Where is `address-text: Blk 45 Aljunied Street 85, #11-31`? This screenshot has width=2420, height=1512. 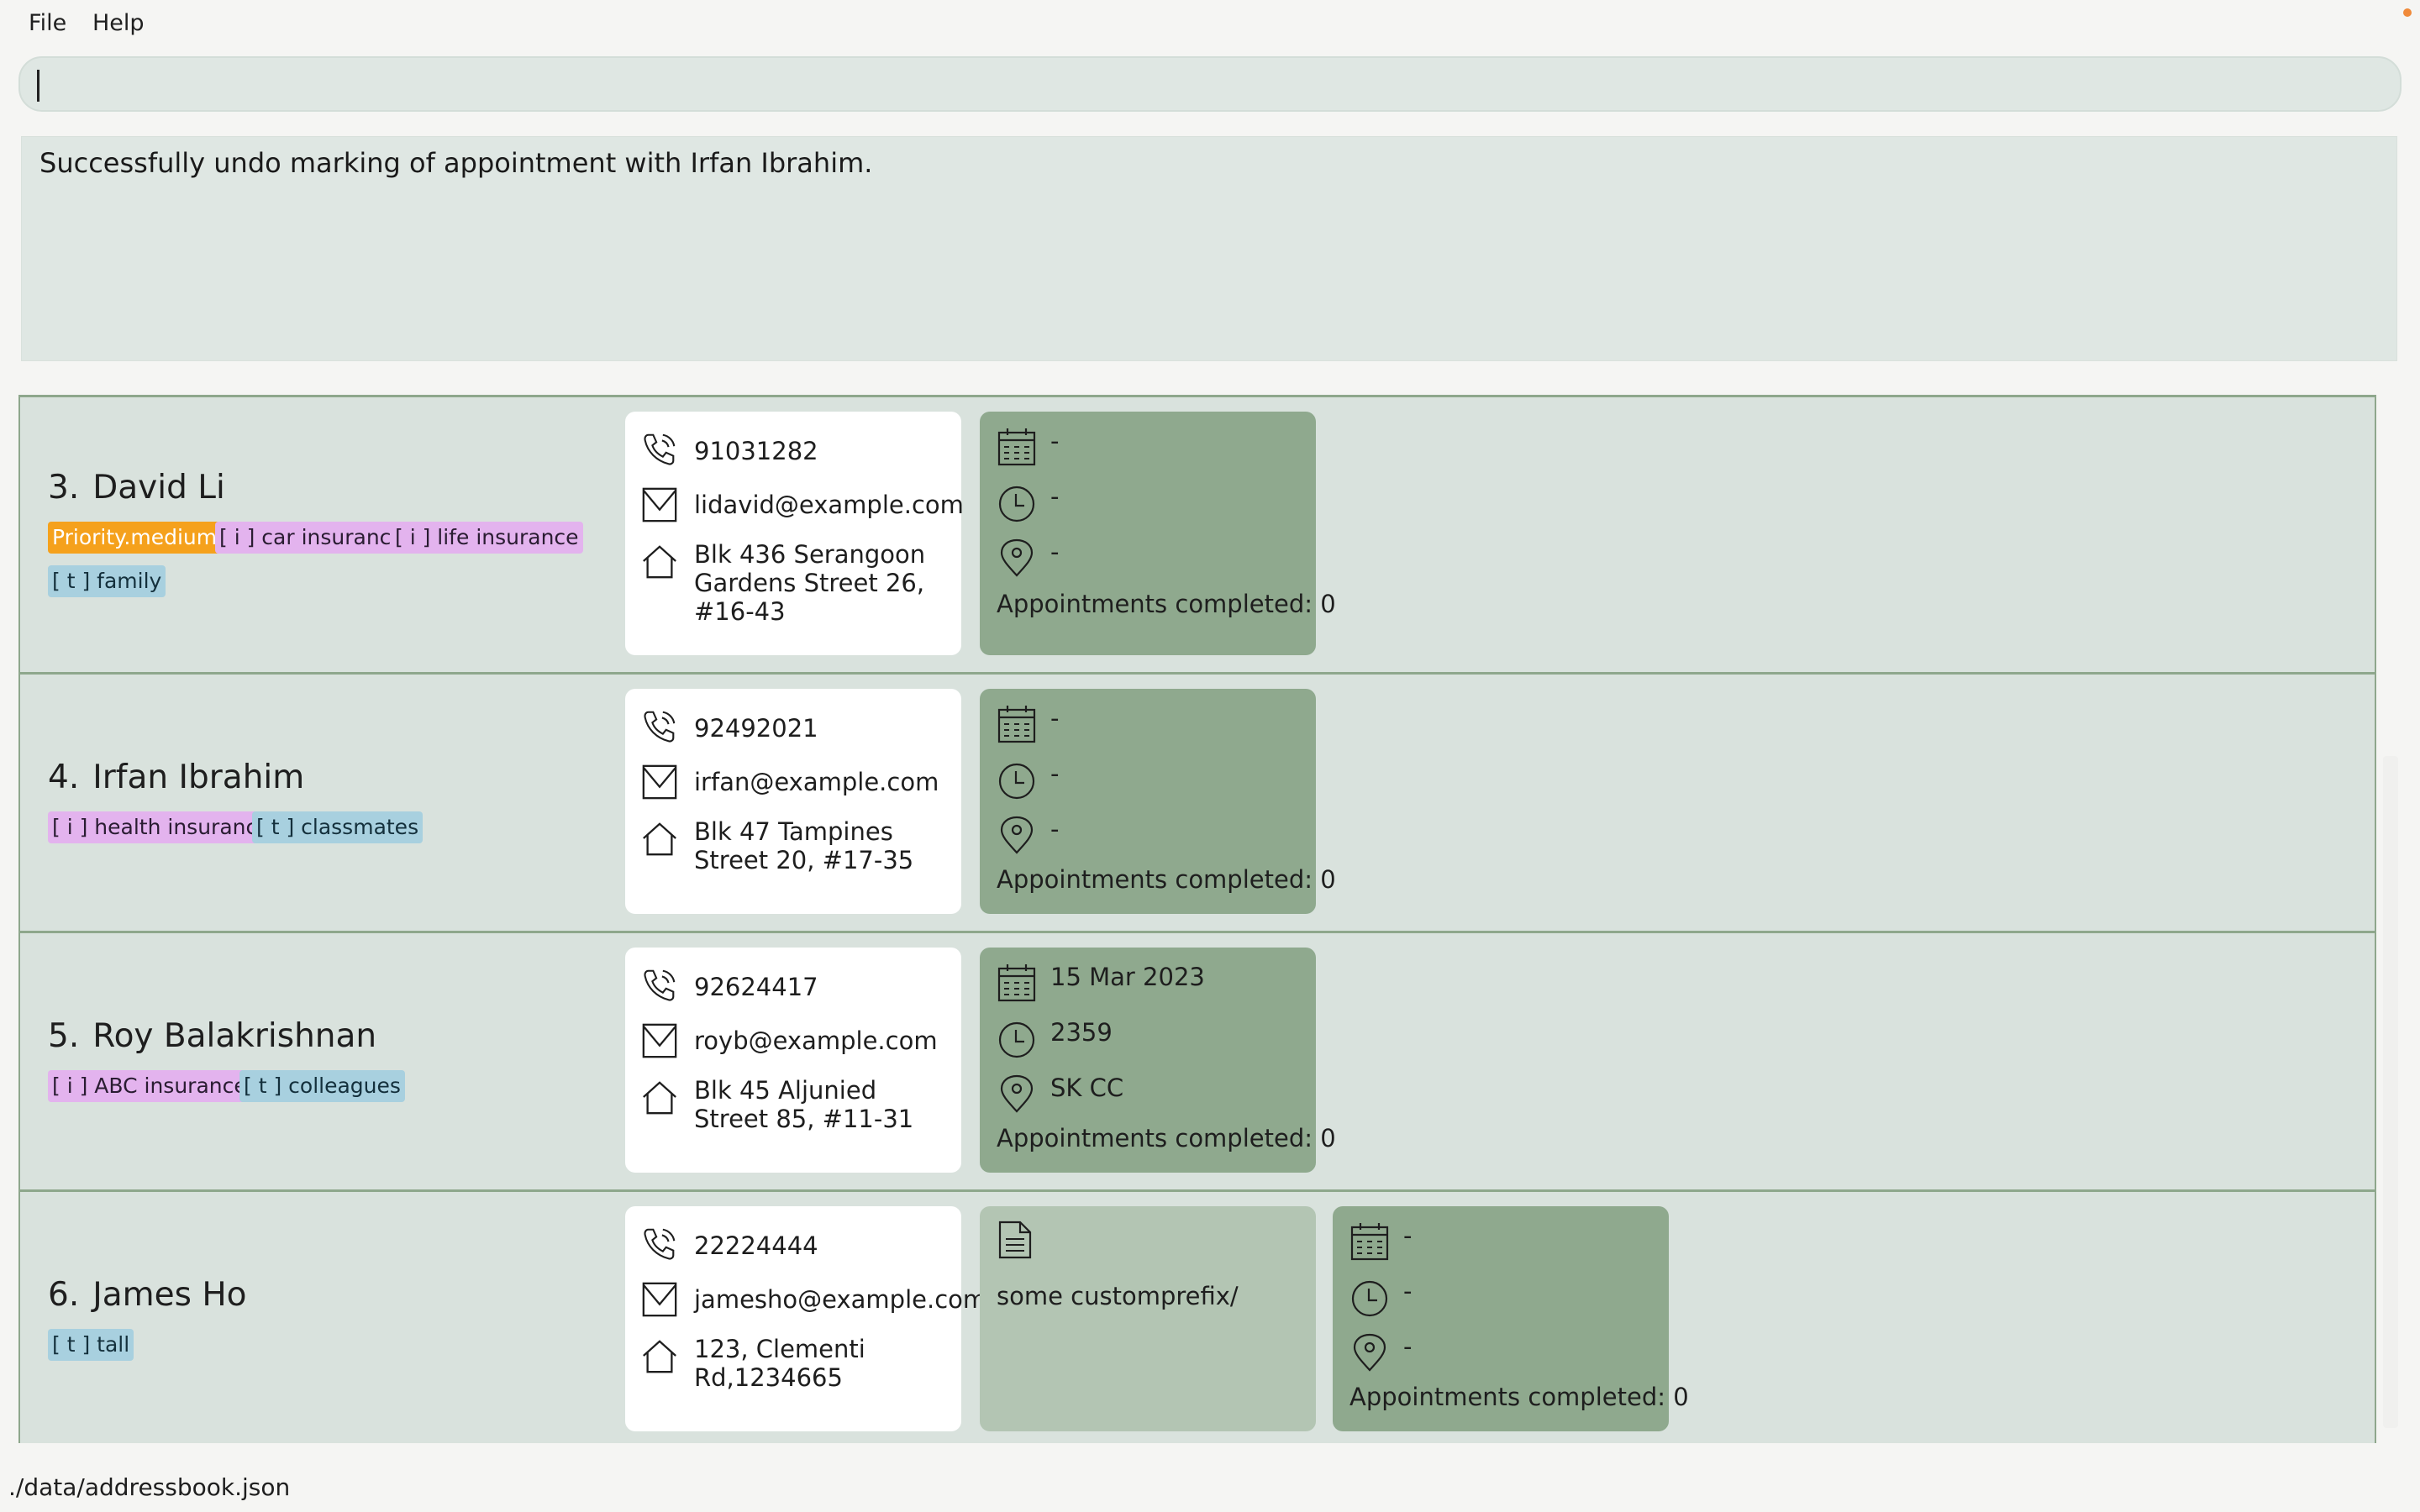
address-text: Blk 45 Aljunied Street 85, #11-31 is located at coordinates (804, 1104).